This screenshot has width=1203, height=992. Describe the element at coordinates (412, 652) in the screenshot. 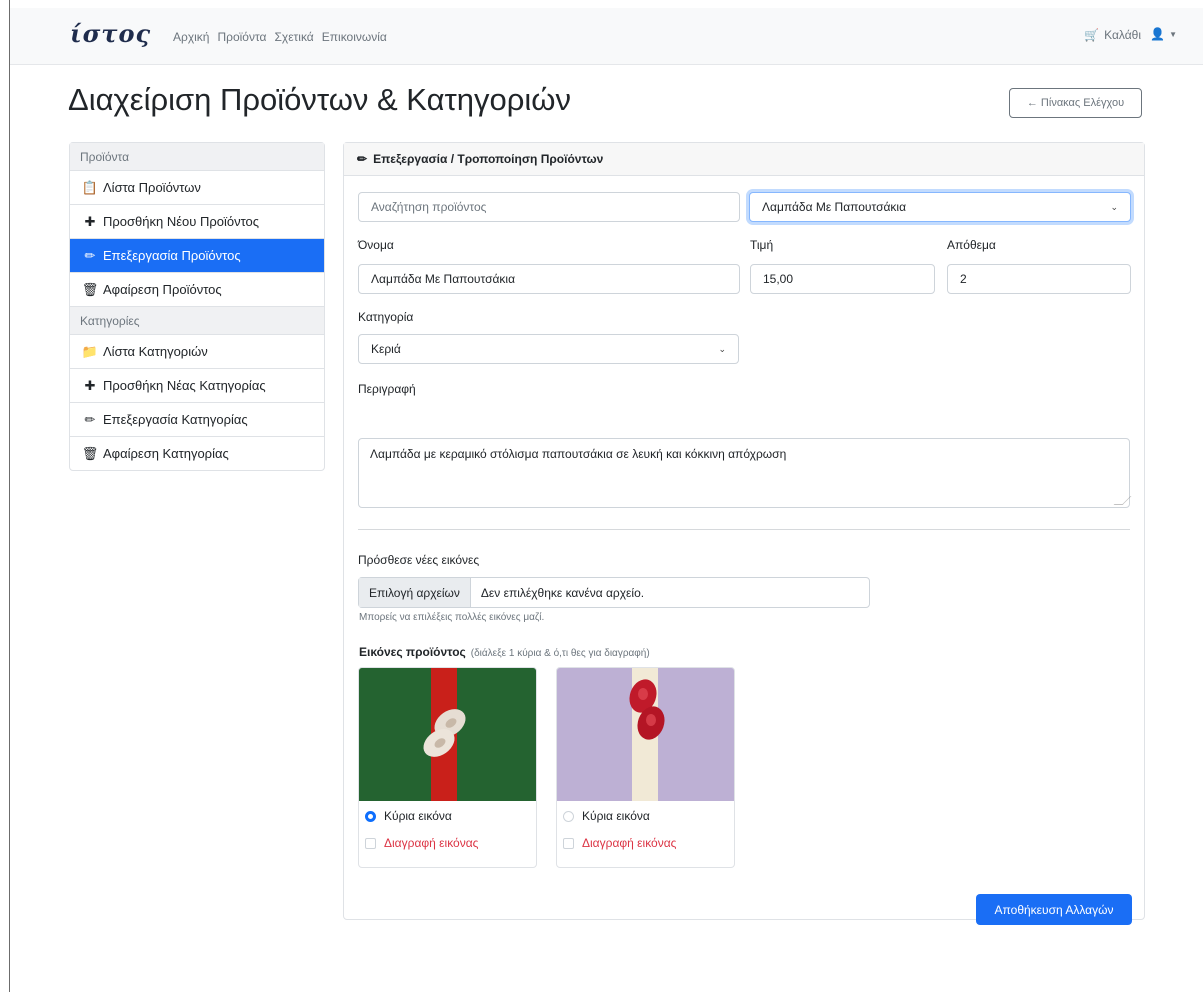

I see `images-title: Εικόνες προϊόντος` at that location.